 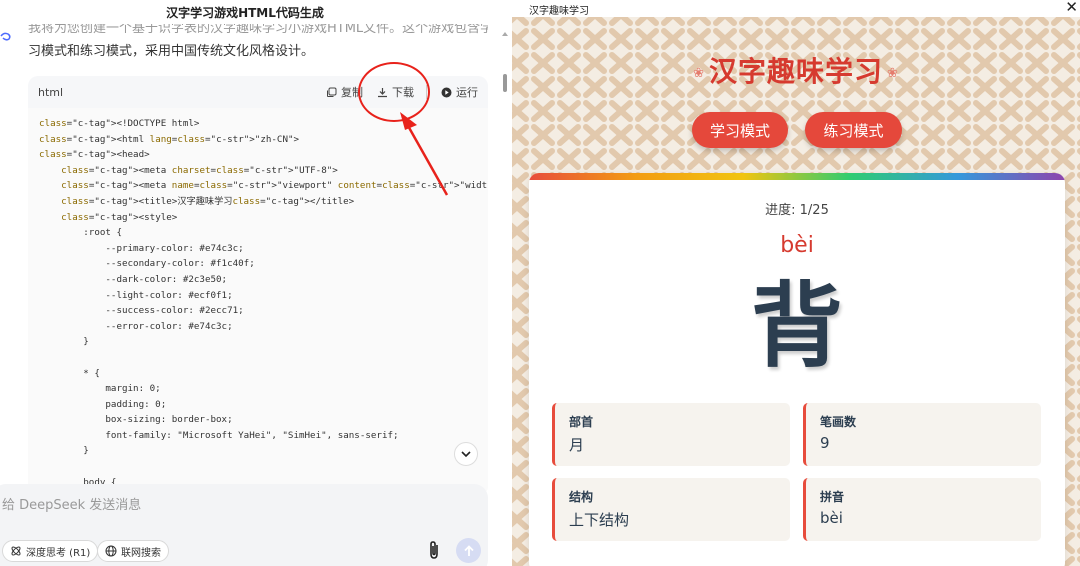 What do you see at coordinates (171, 51) in the screenshot?
I see `intro-line-2: 习模式和练习模式，采用中国传统文化风格设计。` at bounding box center [171, 51].